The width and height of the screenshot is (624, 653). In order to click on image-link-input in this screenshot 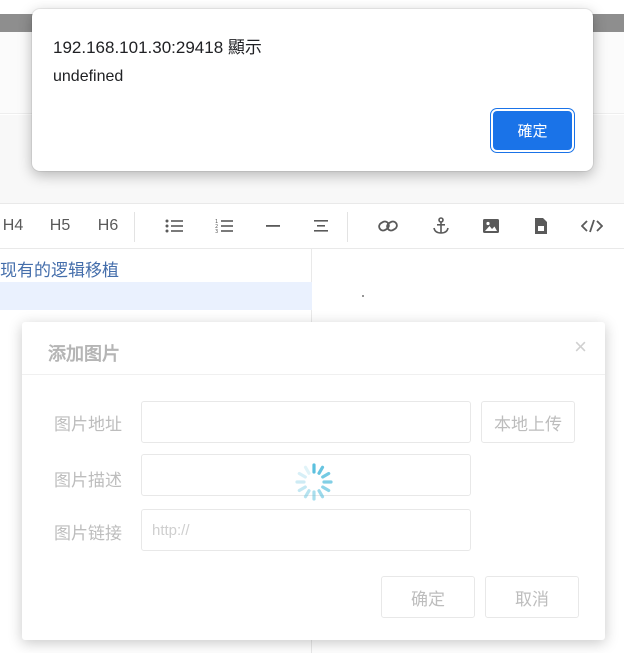, I will do `click(306, 530)`.